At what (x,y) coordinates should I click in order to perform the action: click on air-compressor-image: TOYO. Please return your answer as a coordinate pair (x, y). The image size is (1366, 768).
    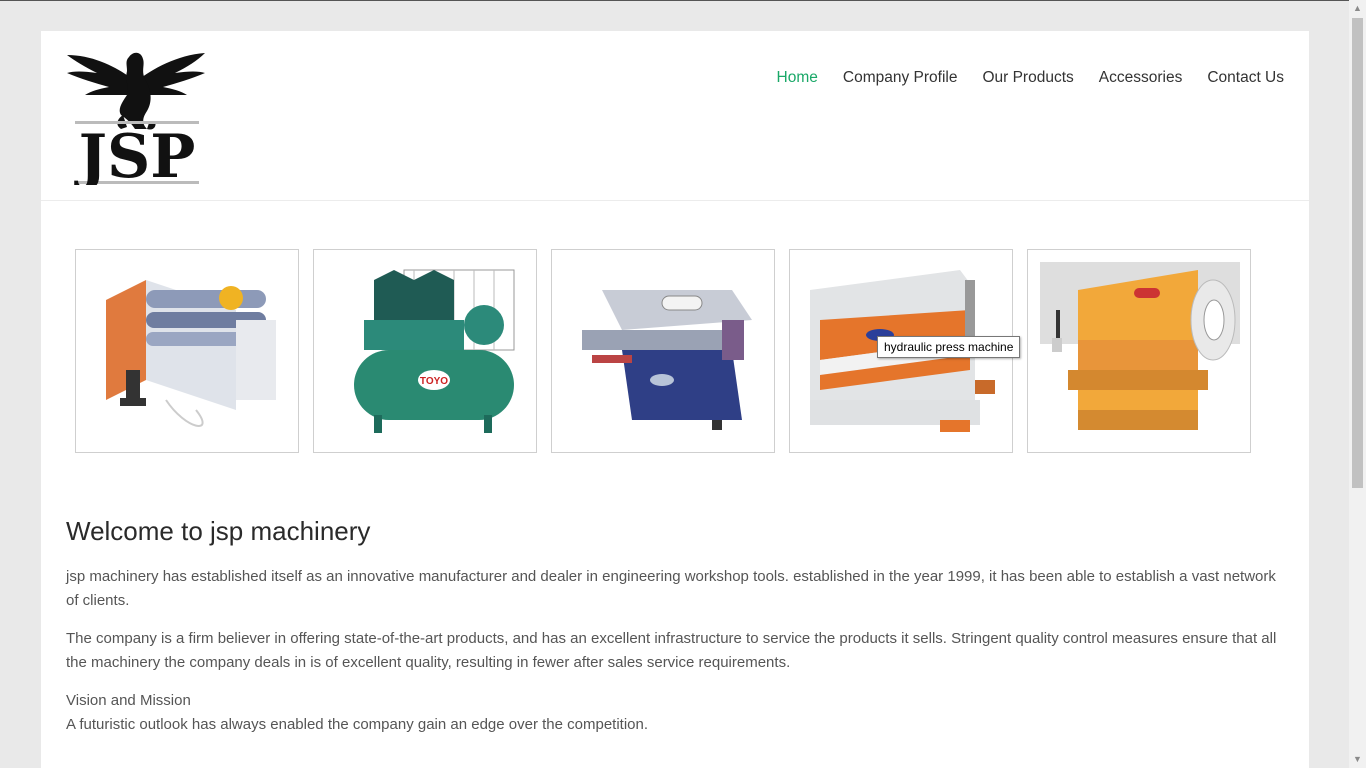
    Looking at the image, I should click on (426, 352).